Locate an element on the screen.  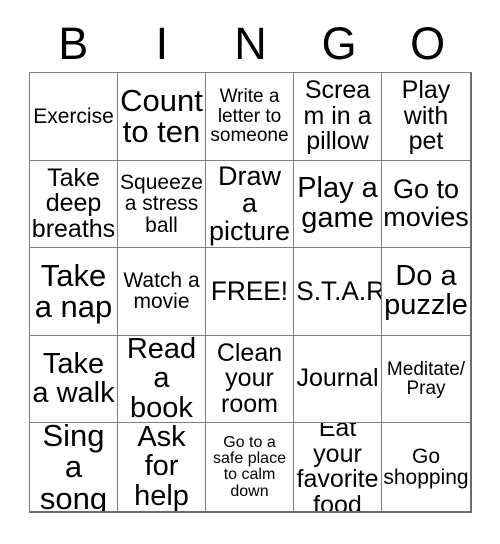
bingo-square-label: Go to movies is located at coordinates (426, 203).